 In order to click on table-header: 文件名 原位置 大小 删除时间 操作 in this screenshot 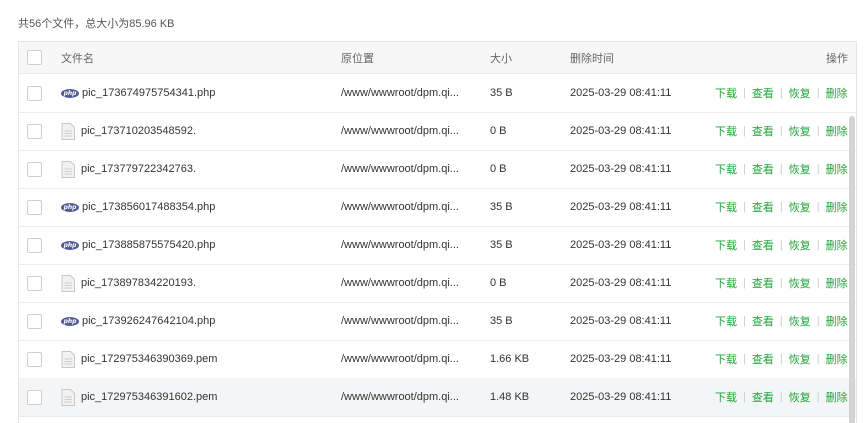, I will do `click(437, 58)`.